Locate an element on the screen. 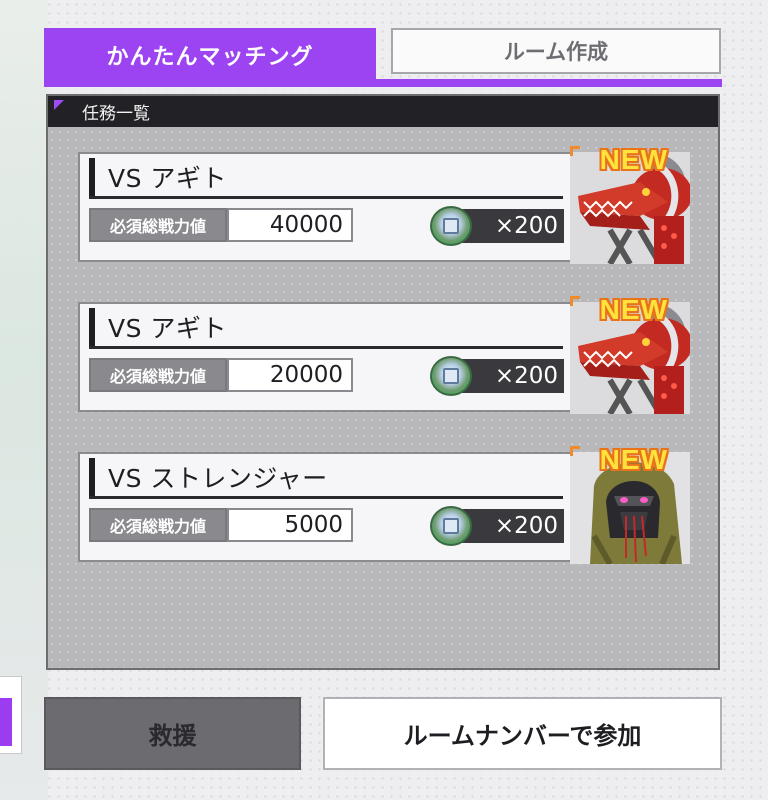 The width and height of the screenshot is (768, 800). hooded-figure-portrait-icon: NEW is located at coordinates (630, 505).